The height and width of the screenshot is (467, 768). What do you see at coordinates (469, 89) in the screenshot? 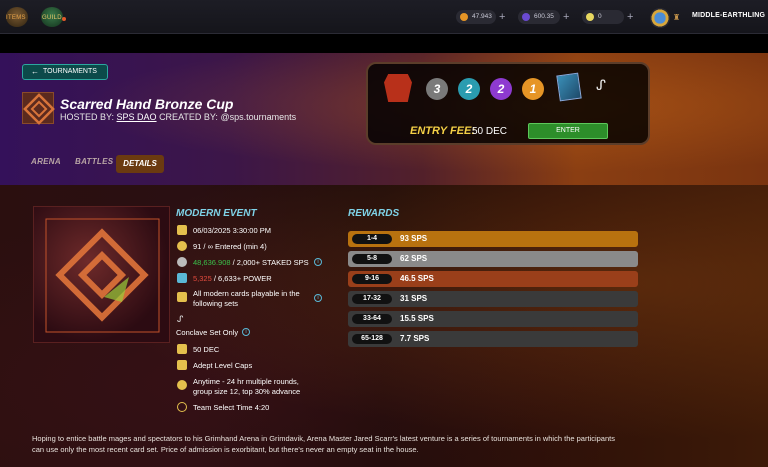
I see `rare-cap-badge: 2` at bounding box center [469, 89].